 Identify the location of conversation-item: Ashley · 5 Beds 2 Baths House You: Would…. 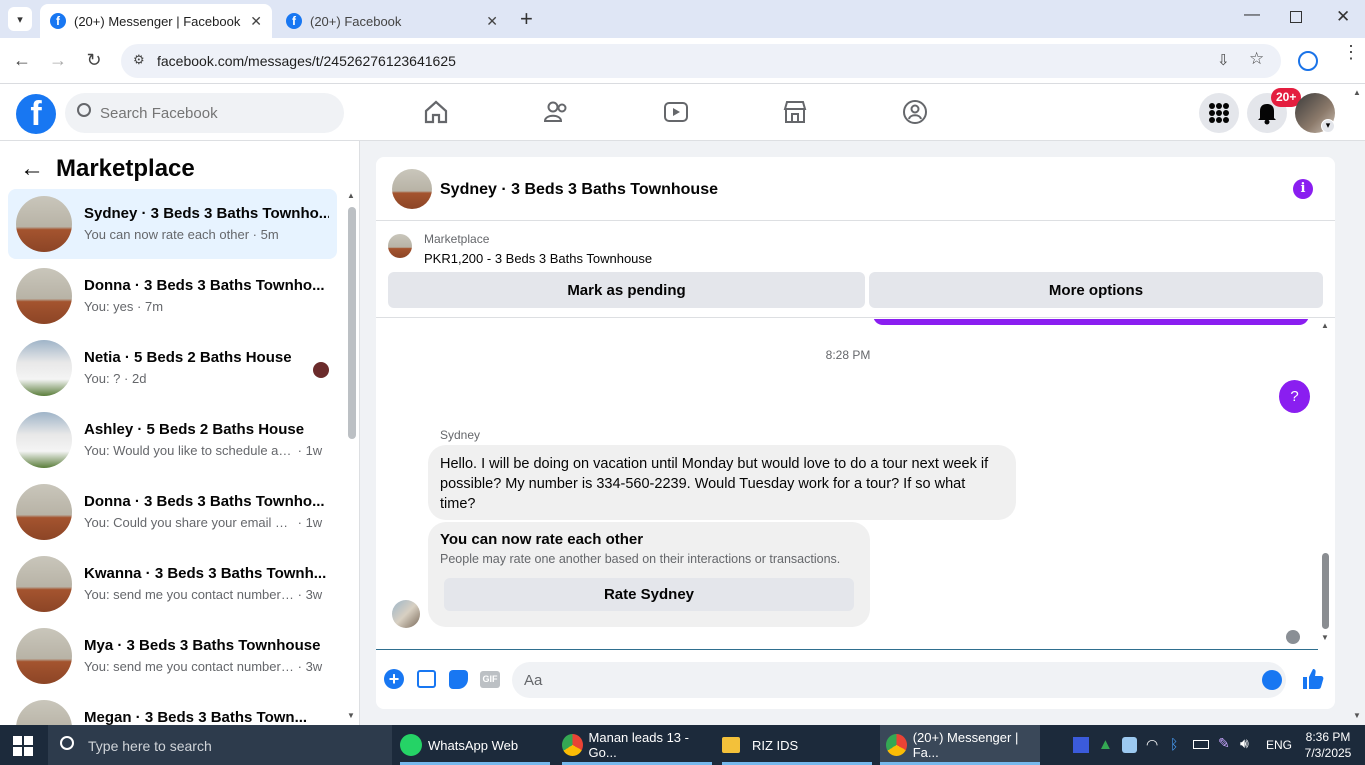
(172, 440).